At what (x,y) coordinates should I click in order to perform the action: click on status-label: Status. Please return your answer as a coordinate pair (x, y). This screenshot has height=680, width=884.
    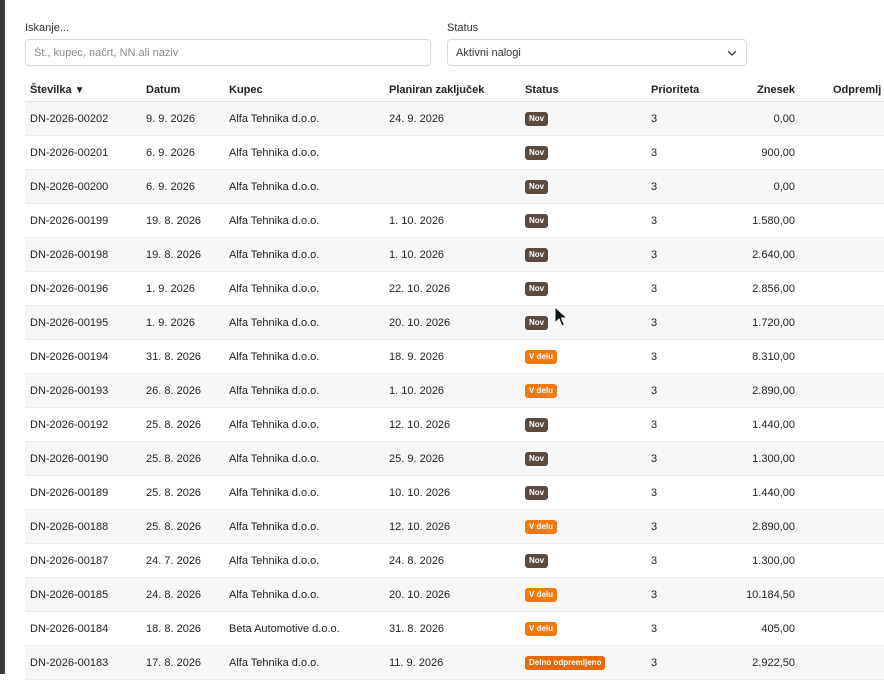
    Looking at the image, I should click on (463, 28).